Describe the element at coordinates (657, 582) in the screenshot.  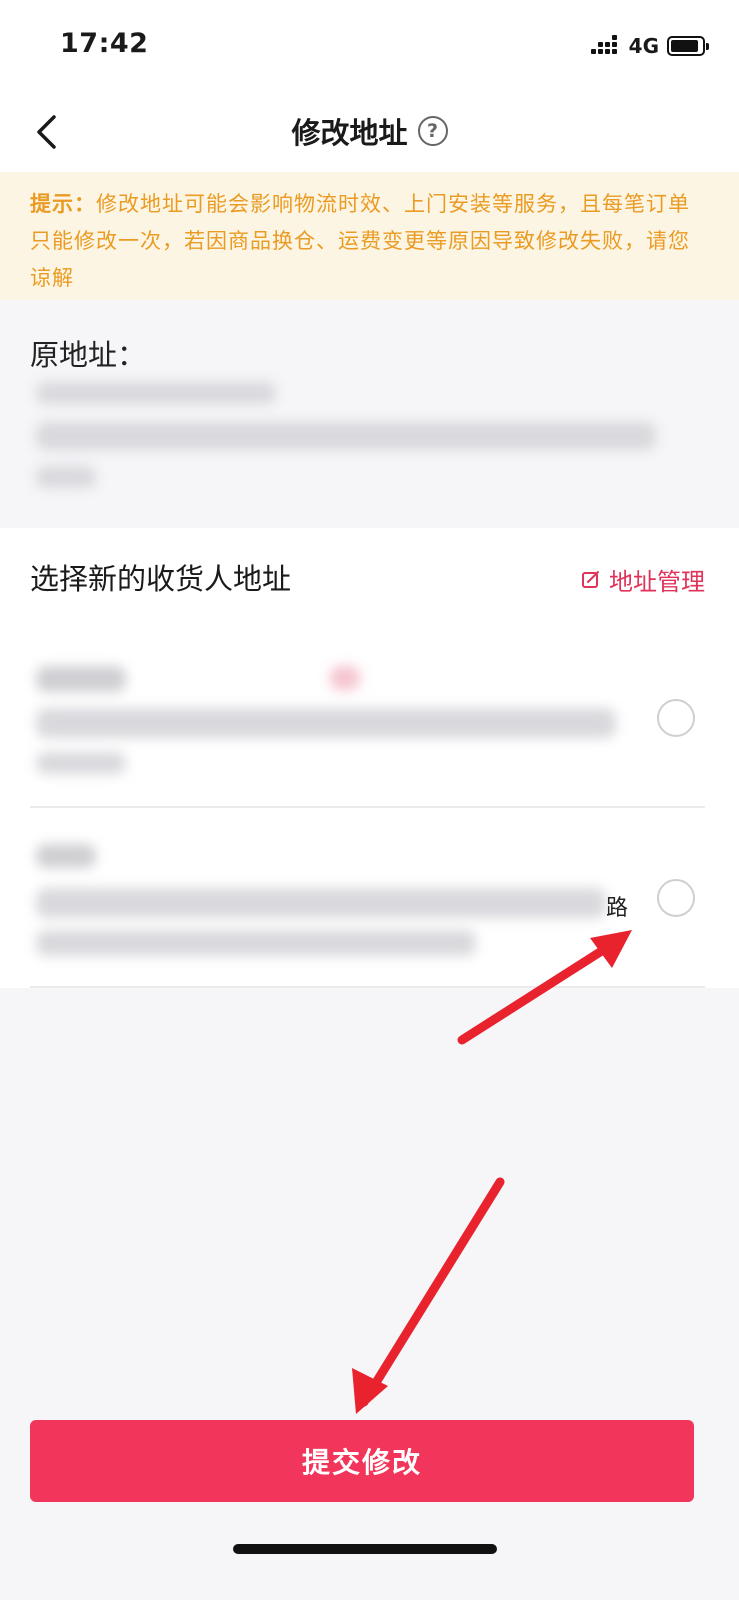
I see `address-manage-label: 地址管理` at that location.